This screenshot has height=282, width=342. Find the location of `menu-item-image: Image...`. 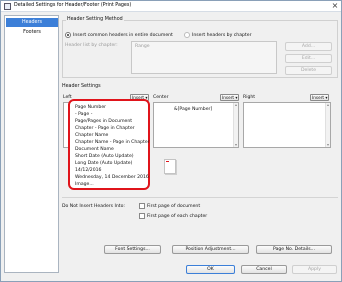

menu-item-image: Image... is located at coordinates (84, 184).